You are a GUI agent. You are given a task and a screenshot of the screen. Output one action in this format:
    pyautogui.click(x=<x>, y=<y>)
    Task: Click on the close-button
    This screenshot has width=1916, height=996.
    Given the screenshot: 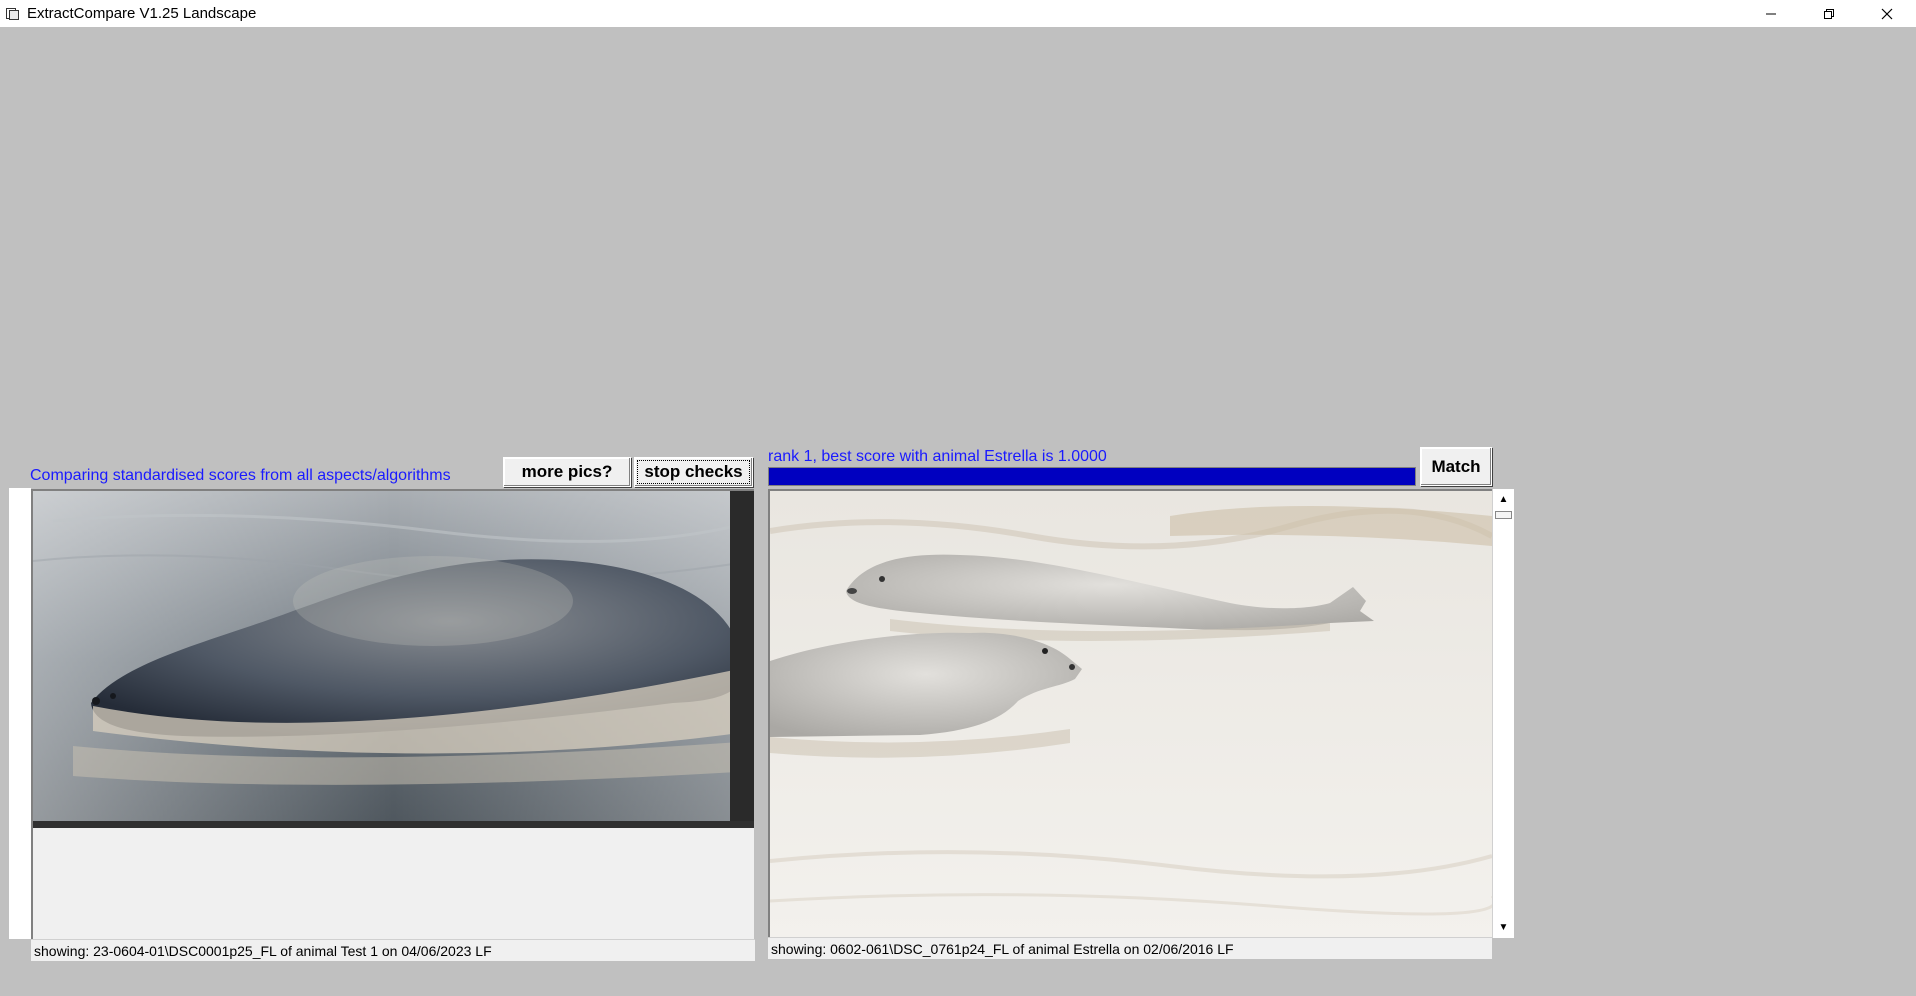 What is the action you would take?
    pyautogui.click(x=1887, y=13)
    